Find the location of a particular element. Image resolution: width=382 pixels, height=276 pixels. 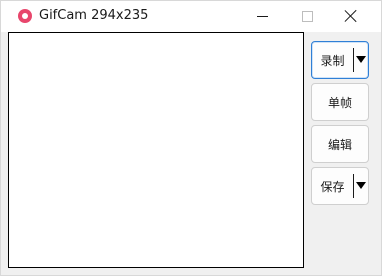

record-button: 录制 is located at coordinates (340, 60).